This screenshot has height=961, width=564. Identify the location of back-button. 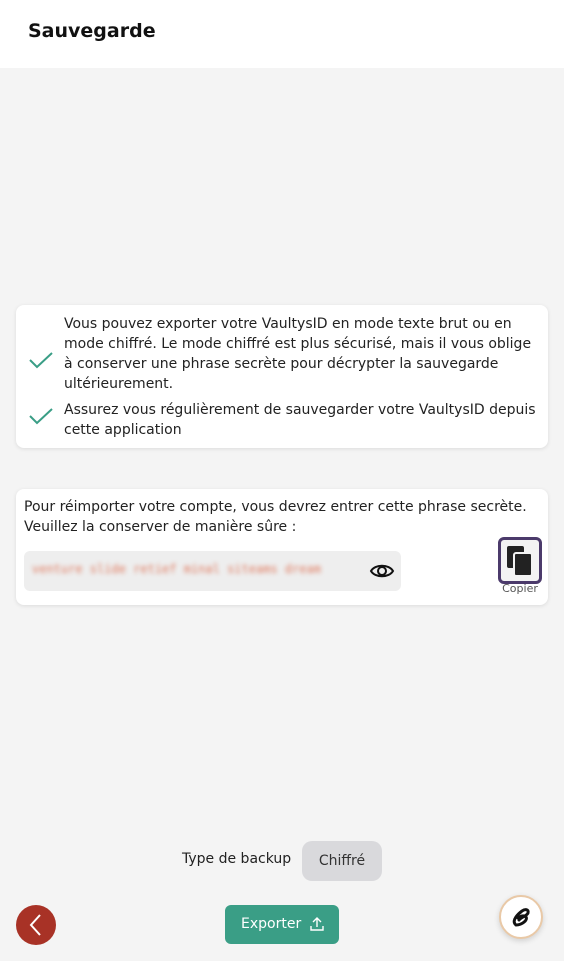
(36, 925).